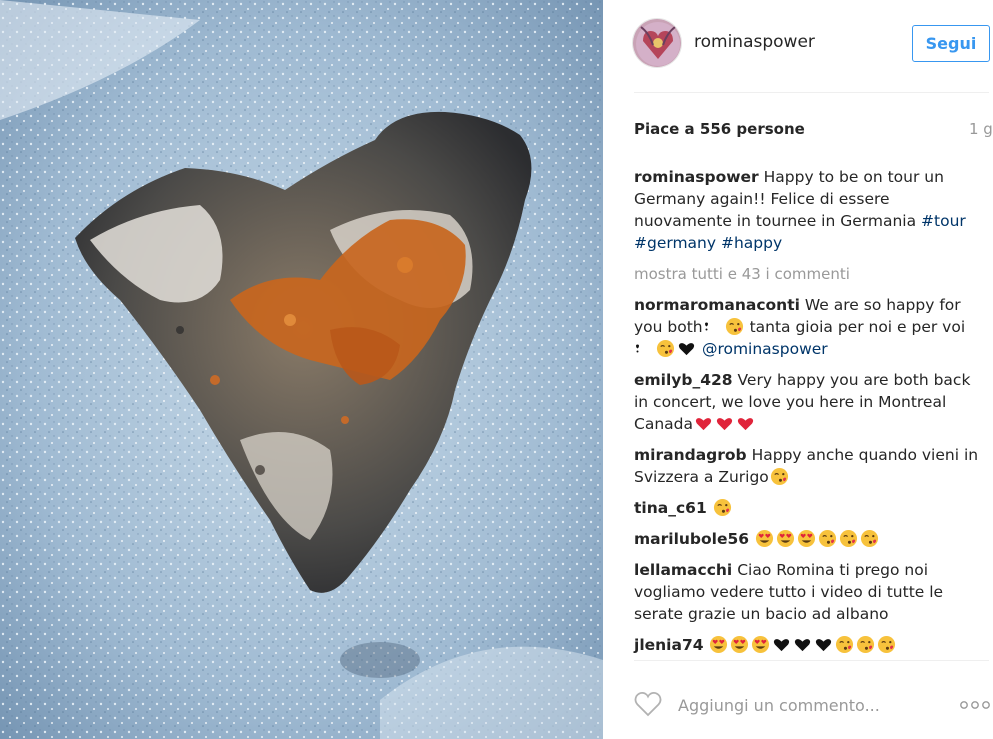  I want to click on list-item: jlenia74, so click(809, 645).